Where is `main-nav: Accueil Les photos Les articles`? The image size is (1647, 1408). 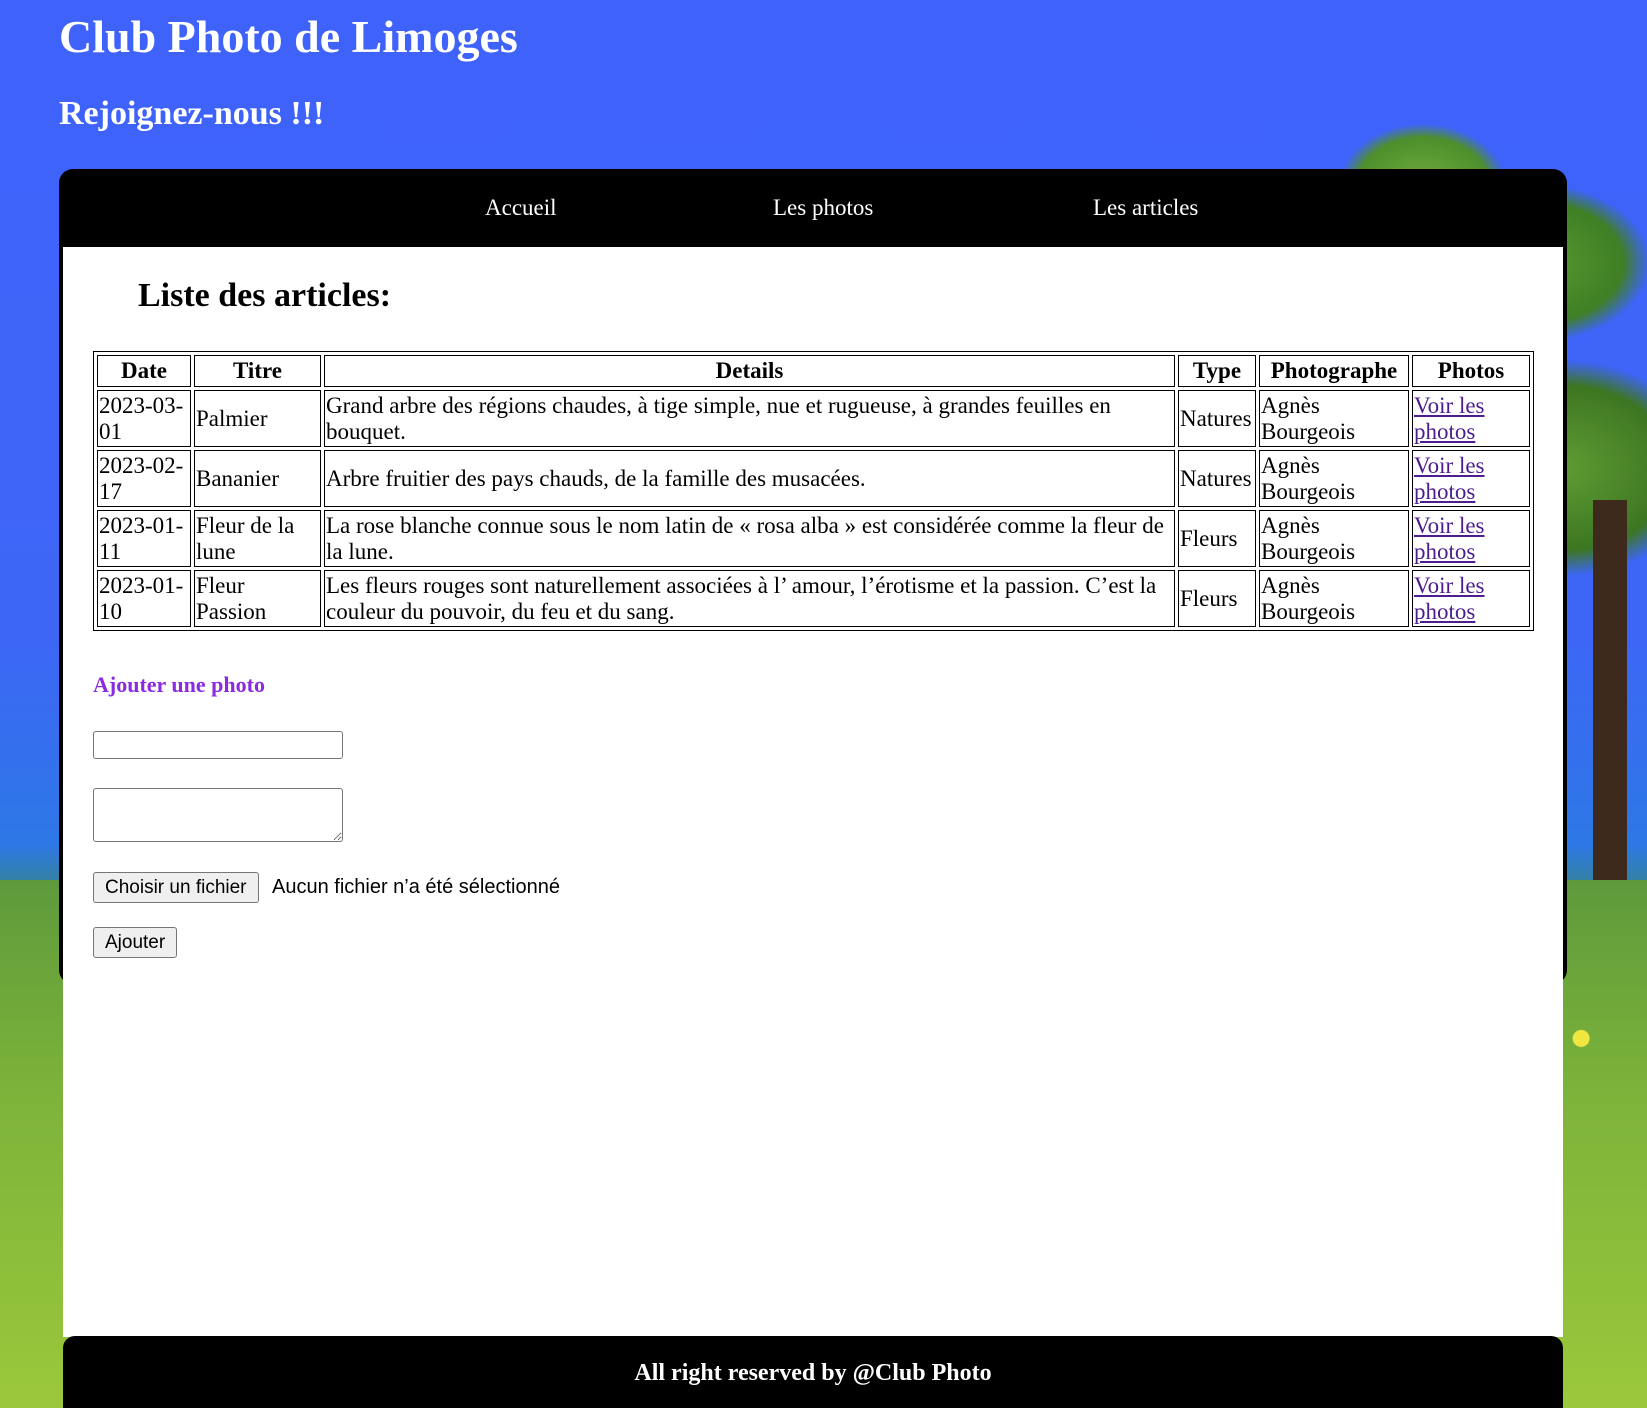
main-nav: Accueil Les photos Les articles is located at coordinates (813, 208).